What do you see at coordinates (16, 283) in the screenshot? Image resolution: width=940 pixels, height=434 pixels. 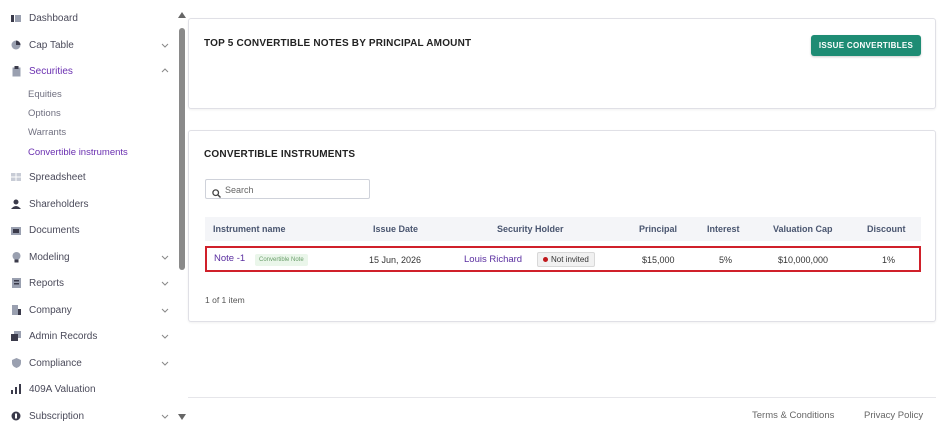 I see `report-icon` at bounding box center [16, 283].